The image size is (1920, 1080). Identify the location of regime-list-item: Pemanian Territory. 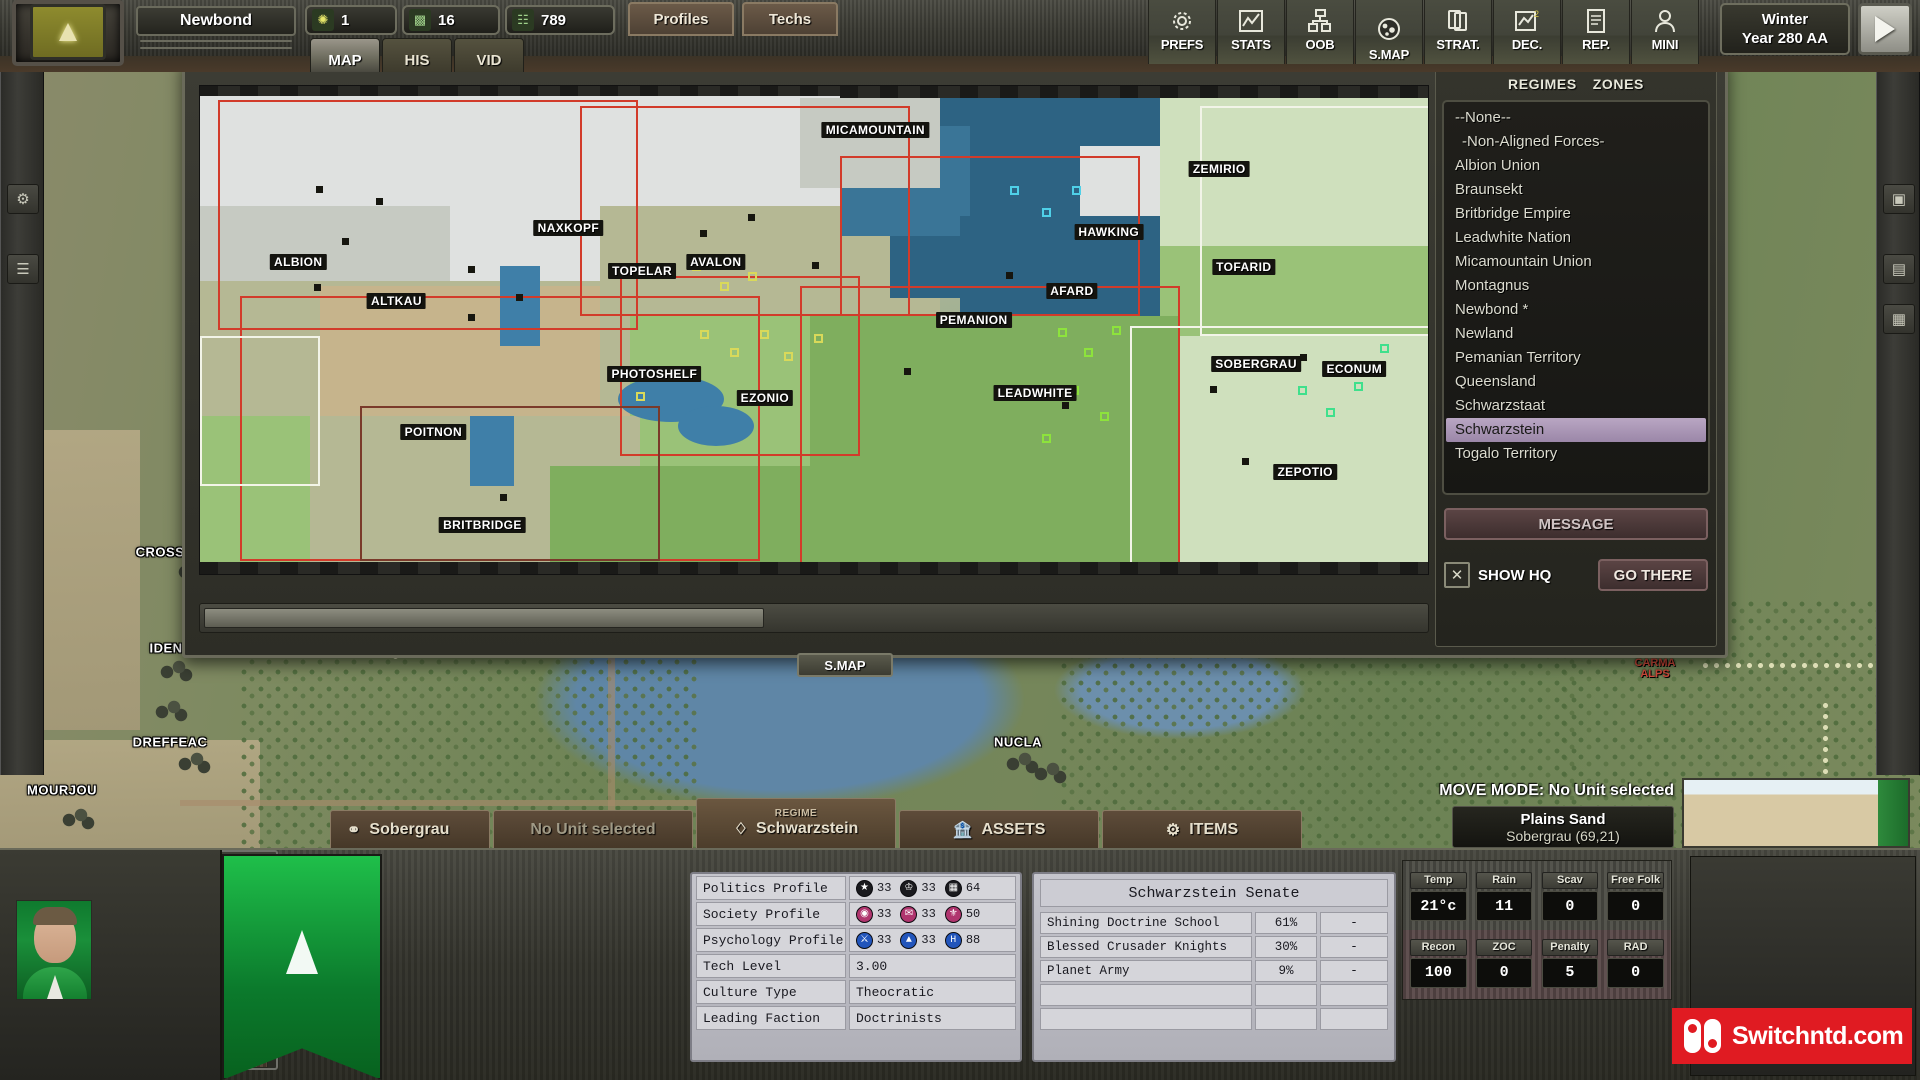
(1576, 358).